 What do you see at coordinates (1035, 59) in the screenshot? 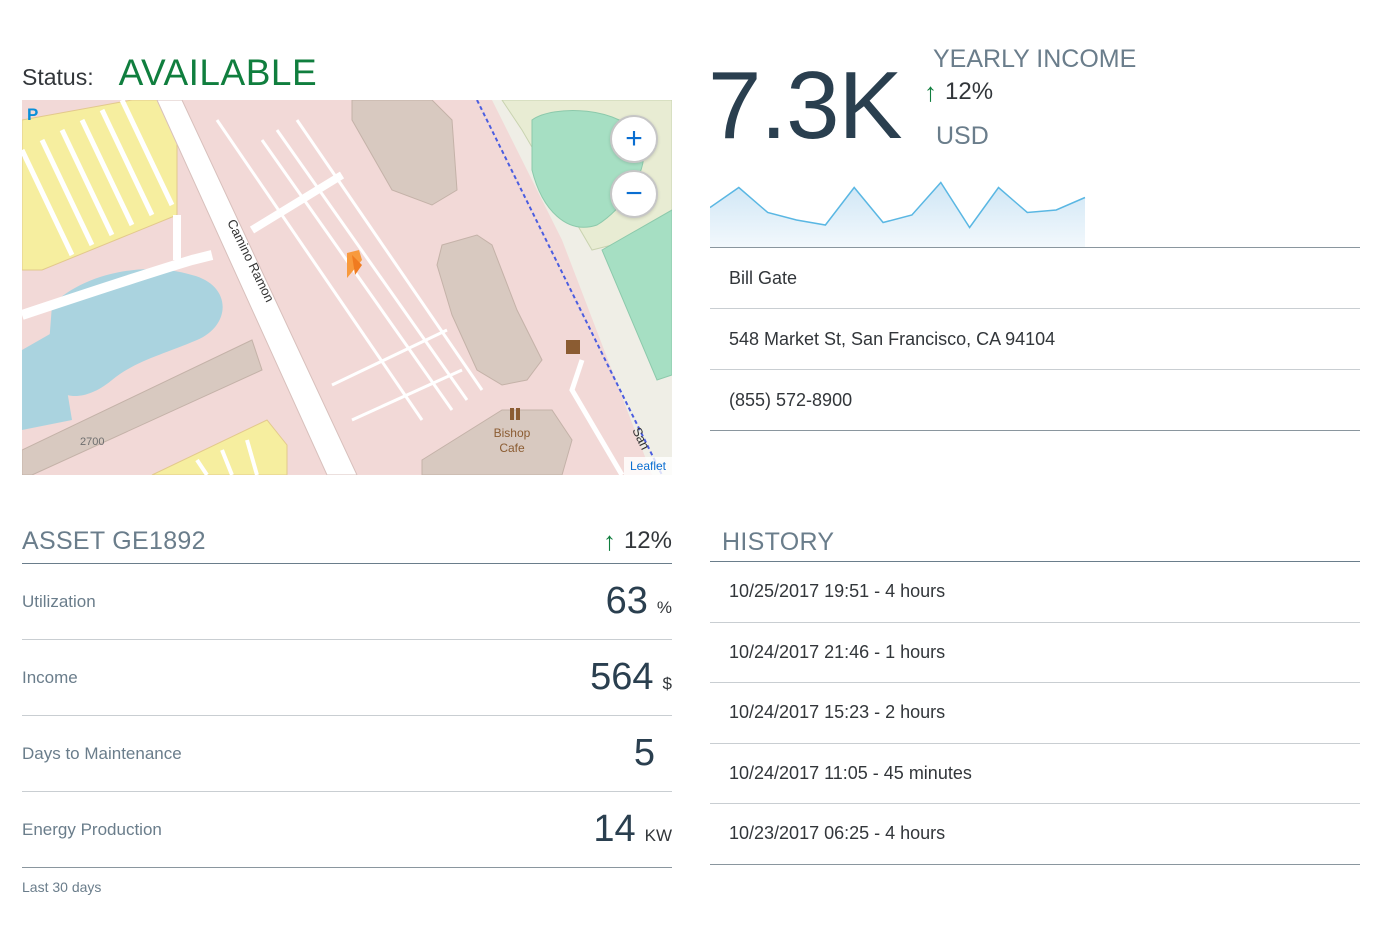
I see `kpi-title: YEARLY INCOME` at bounding box center [1035, 59].